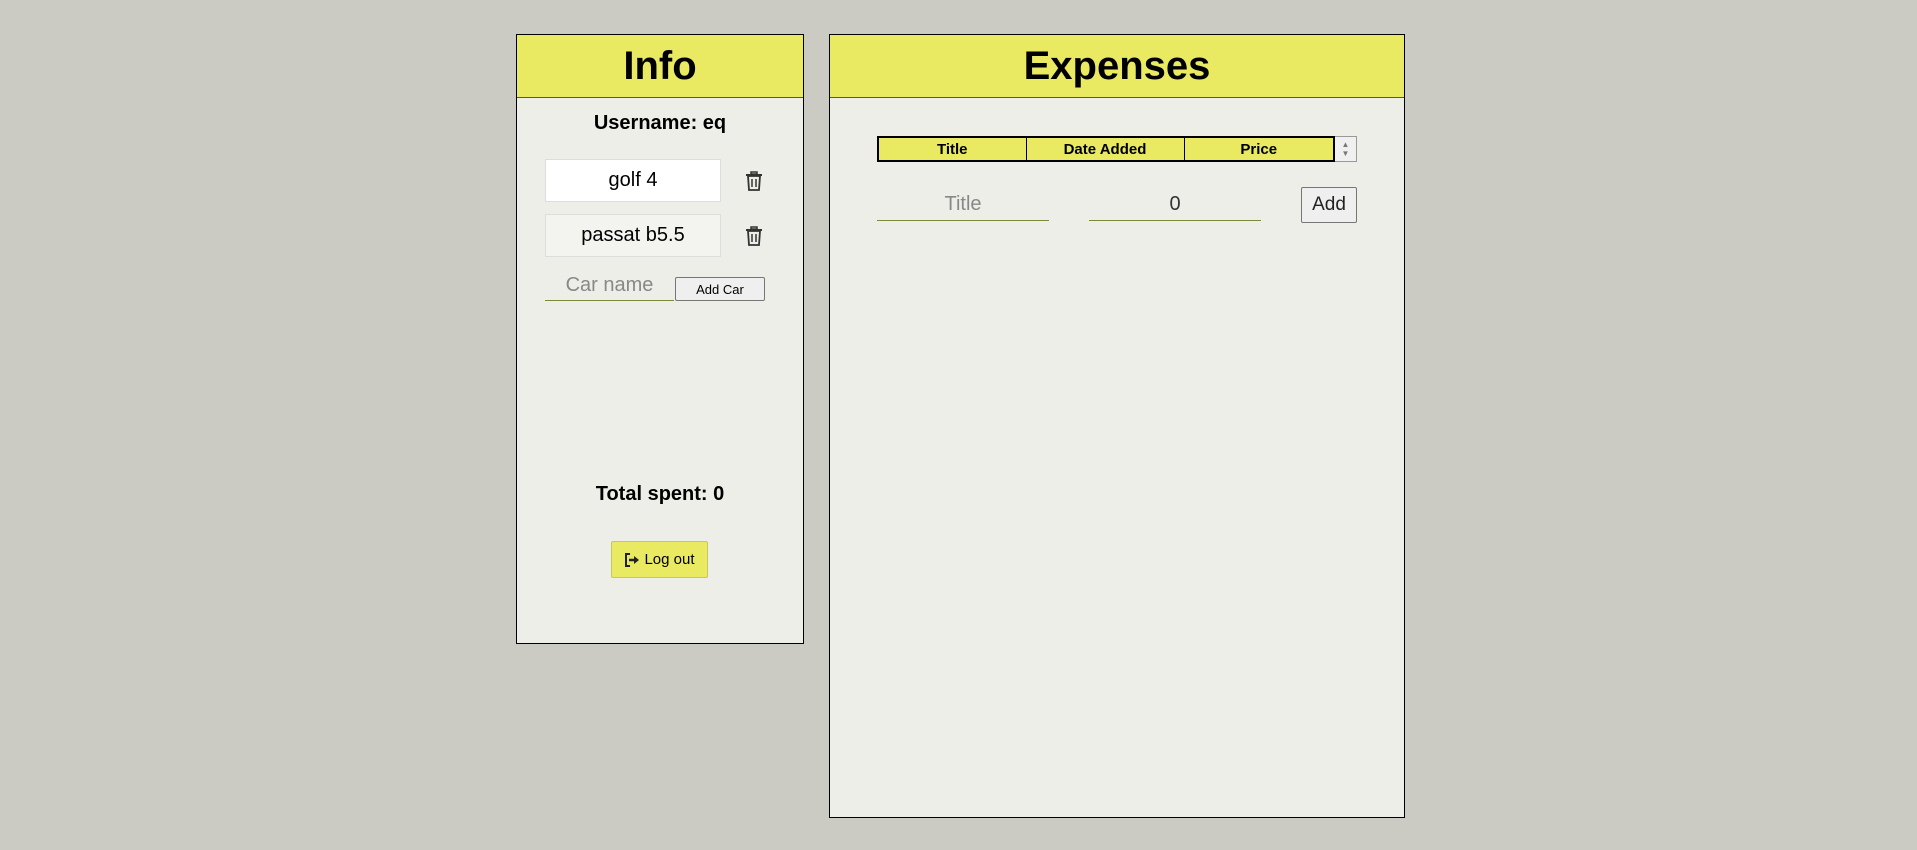 The height and width of the screenshot is (850, 1917). I want to click on car-item: golf 4, so click(654, 180).